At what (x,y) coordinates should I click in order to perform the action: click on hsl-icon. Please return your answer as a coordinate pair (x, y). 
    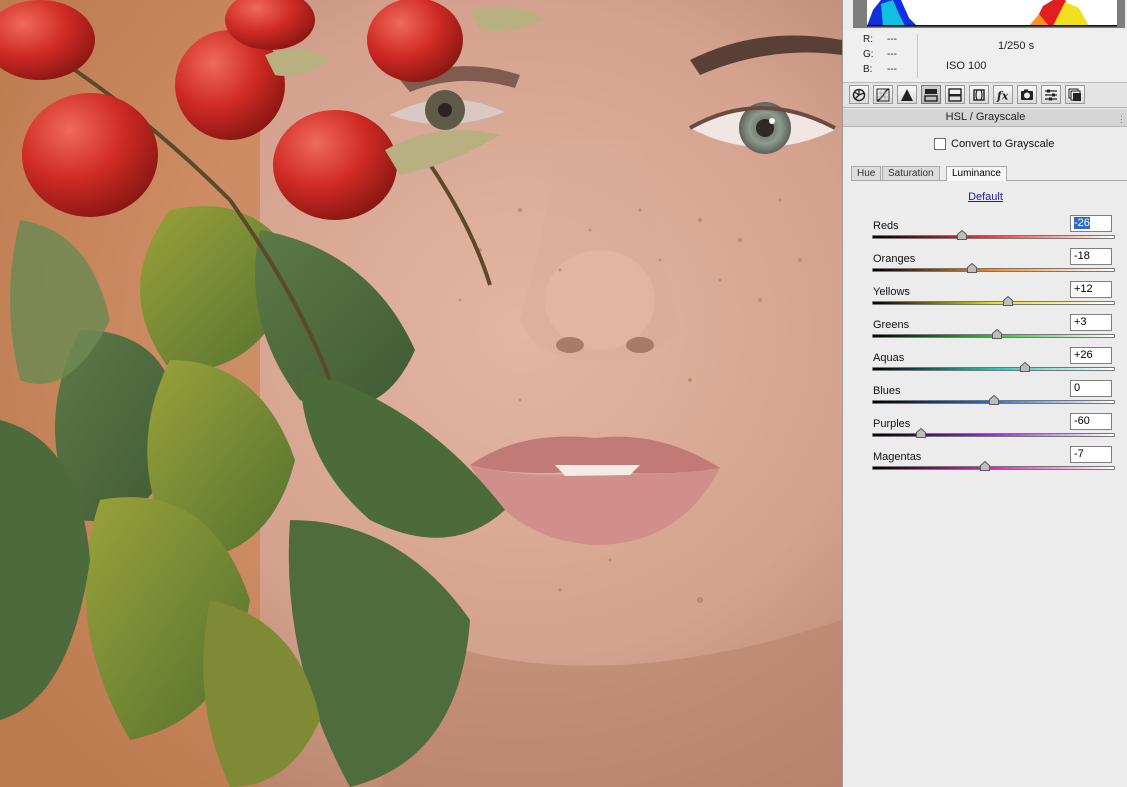
    Looking at the image, I should click on (931, 94).